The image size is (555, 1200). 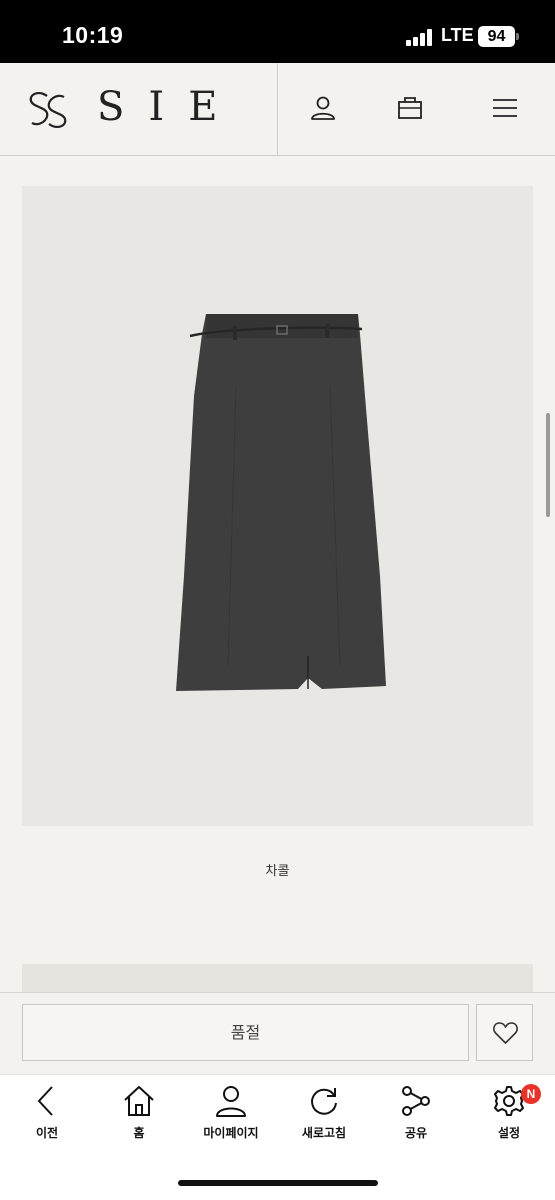 I want to click on battery-icon: 94, so click(x=496, y=36).